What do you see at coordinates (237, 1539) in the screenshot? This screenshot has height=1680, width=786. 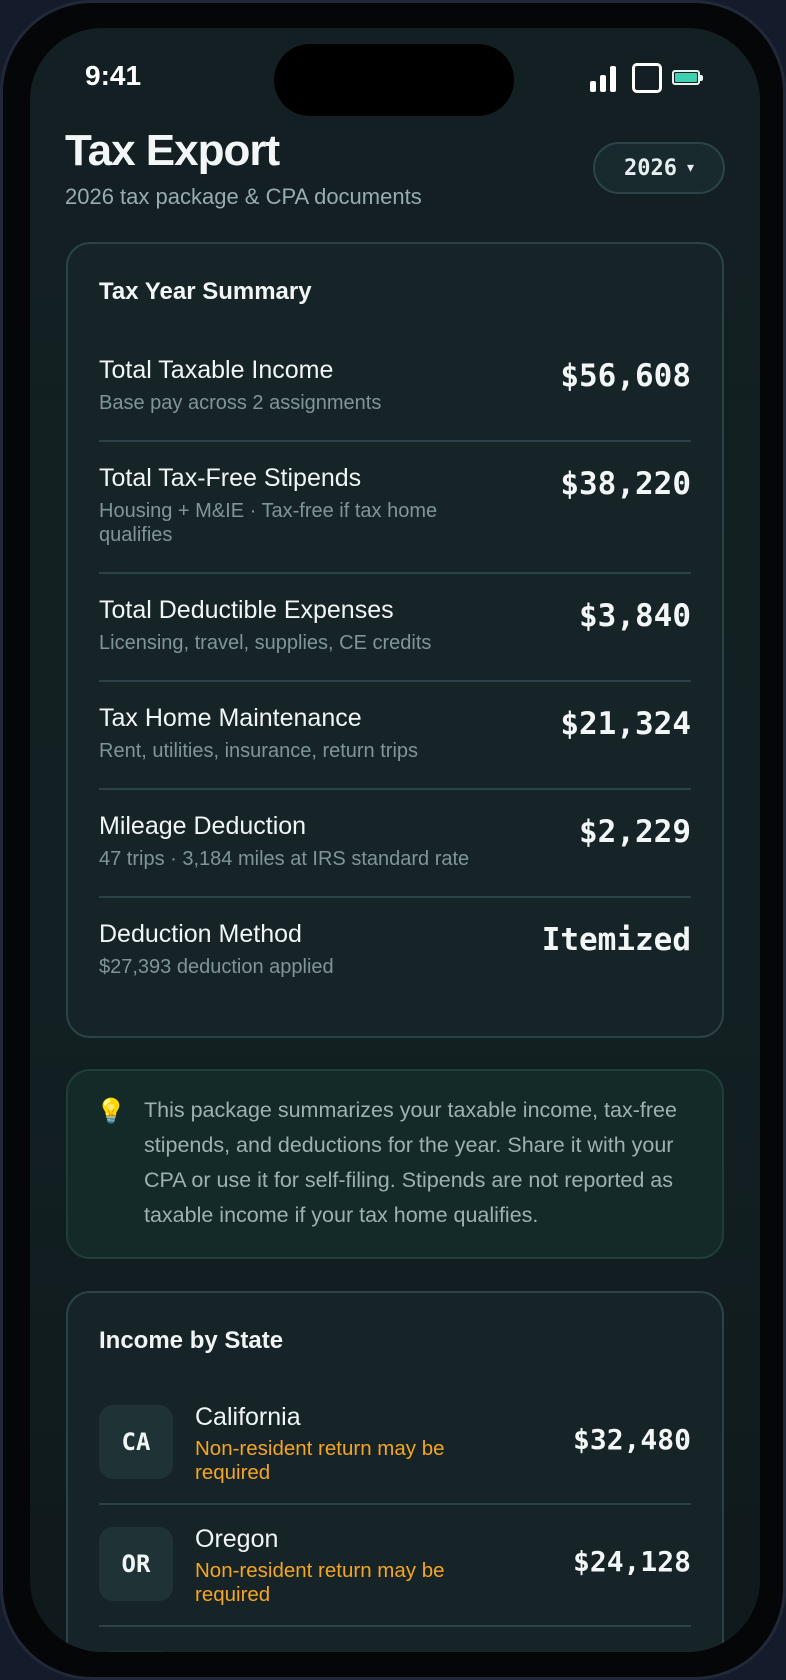 I see `state-name: Oregon` at bounding box center [237, 1539].